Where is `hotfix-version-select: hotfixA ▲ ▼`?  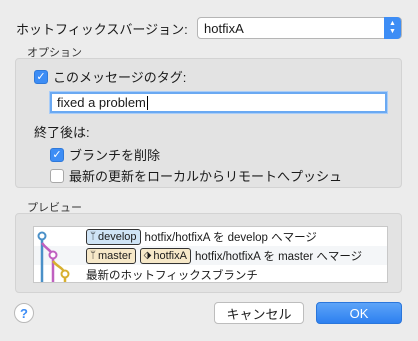
hotfix-version-select: hotfixA ▲ ▼ is located at coordinates (299, 28).